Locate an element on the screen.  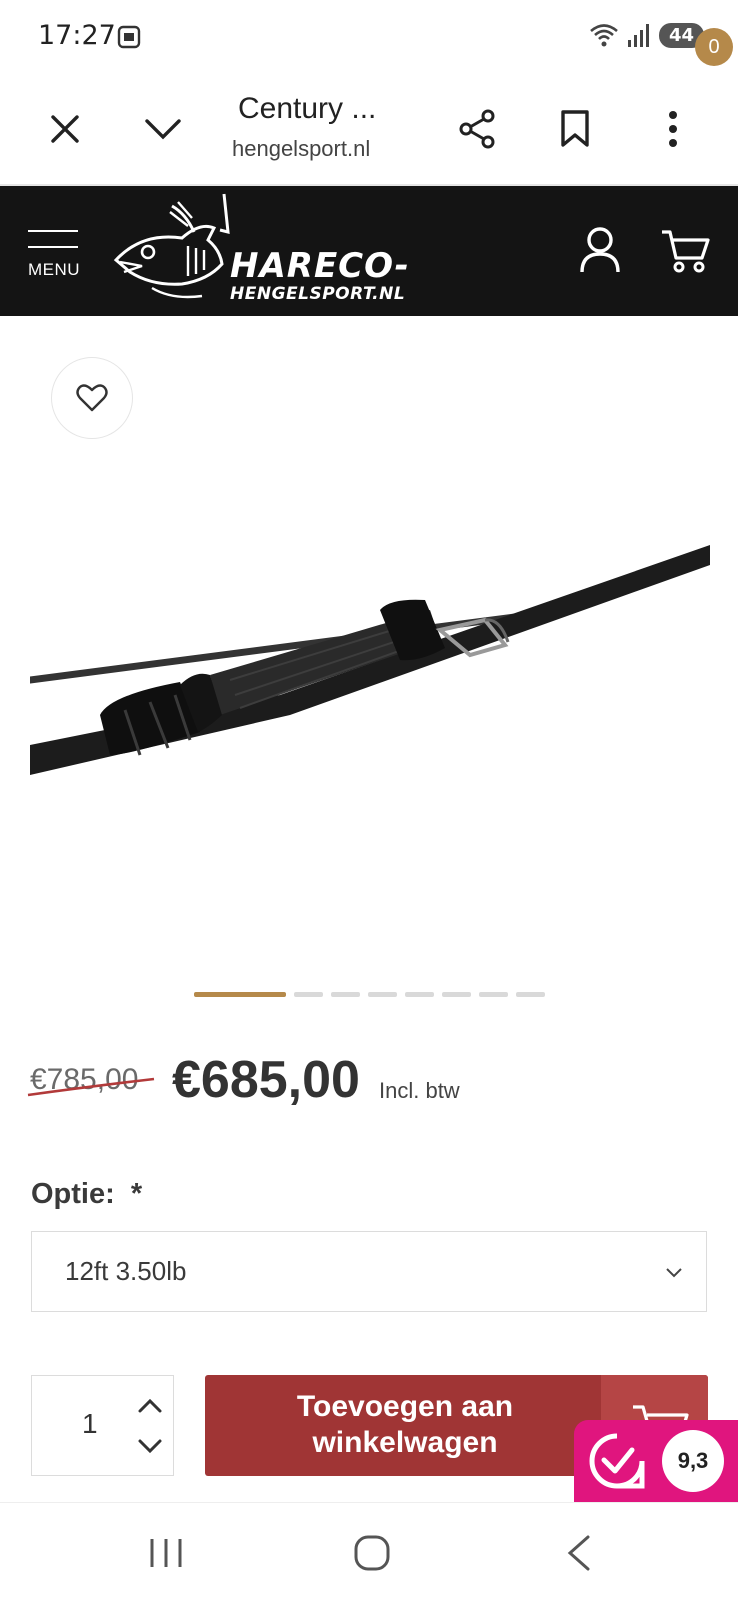
share-icon is located at coordinates (477, 129).